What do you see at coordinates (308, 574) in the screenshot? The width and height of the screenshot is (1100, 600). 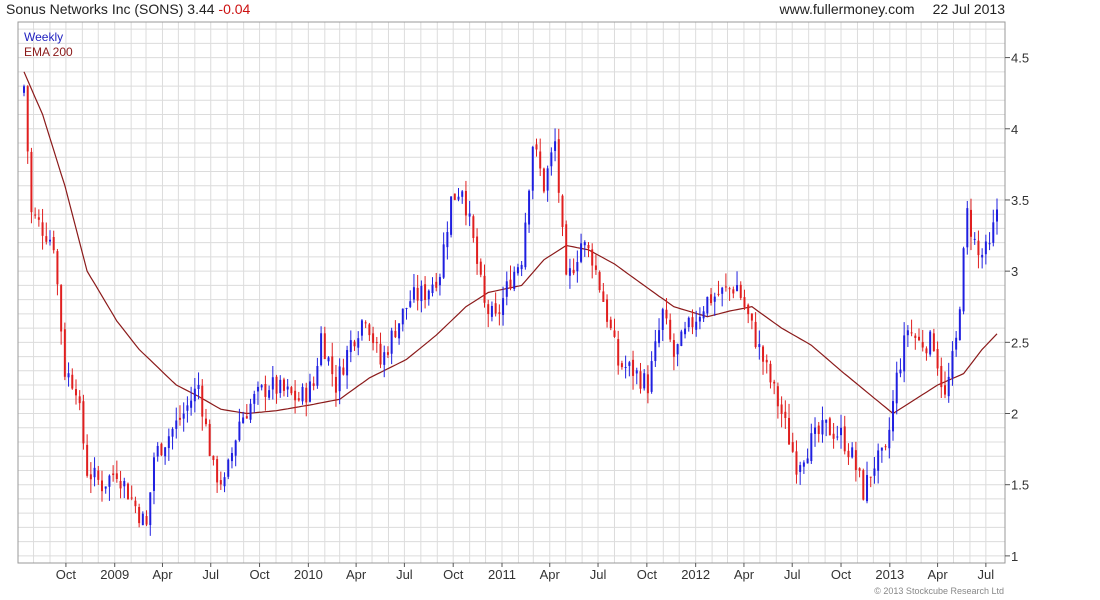 I see `x-tick-label: 2010` at bounding box center [308, 574].